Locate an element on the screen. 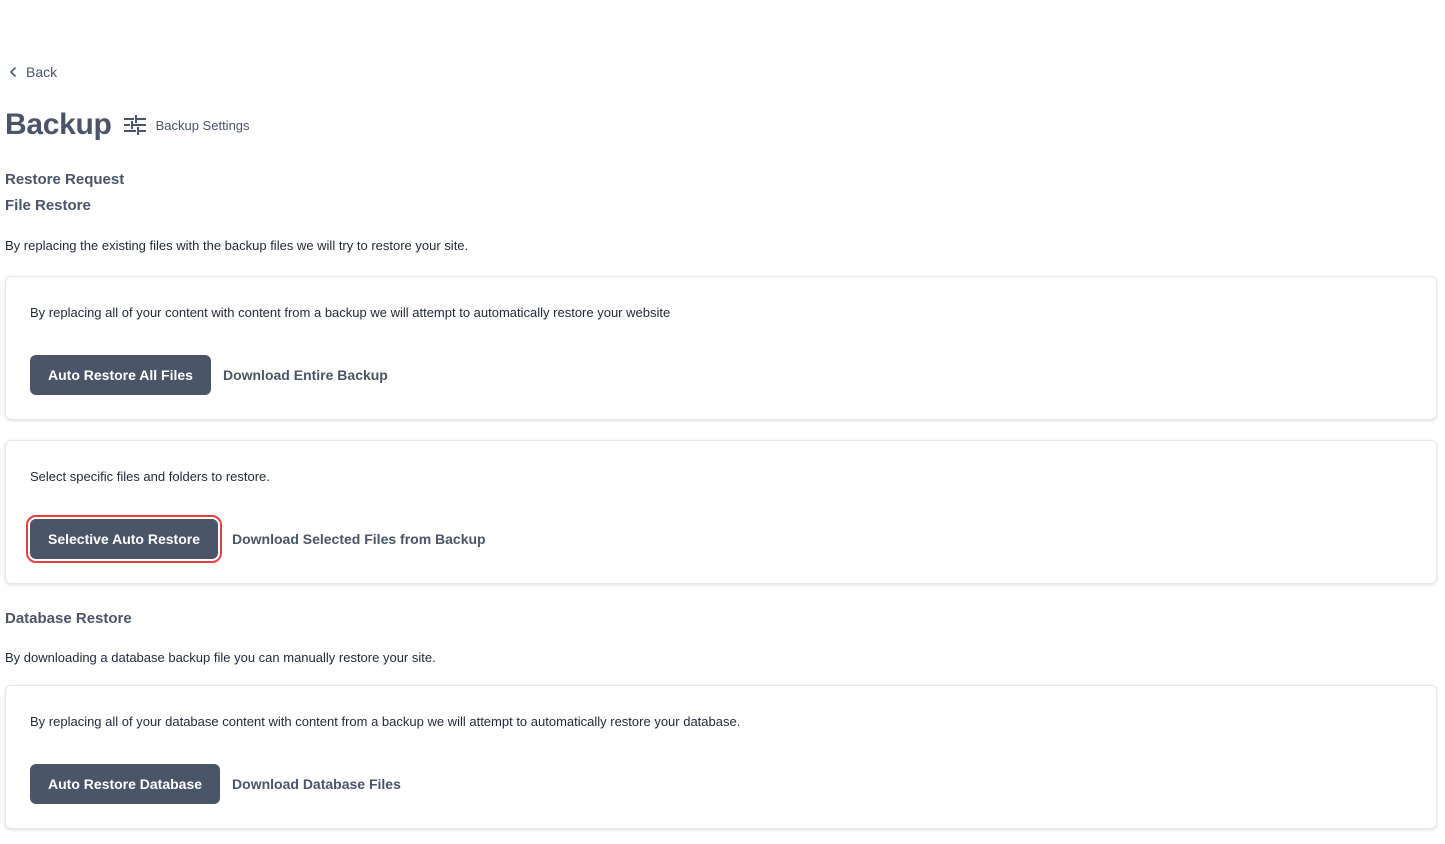 This screenshot has height=844, width=1445. backup-settings-link: Backup Settings is located at coordinates (186, 125).